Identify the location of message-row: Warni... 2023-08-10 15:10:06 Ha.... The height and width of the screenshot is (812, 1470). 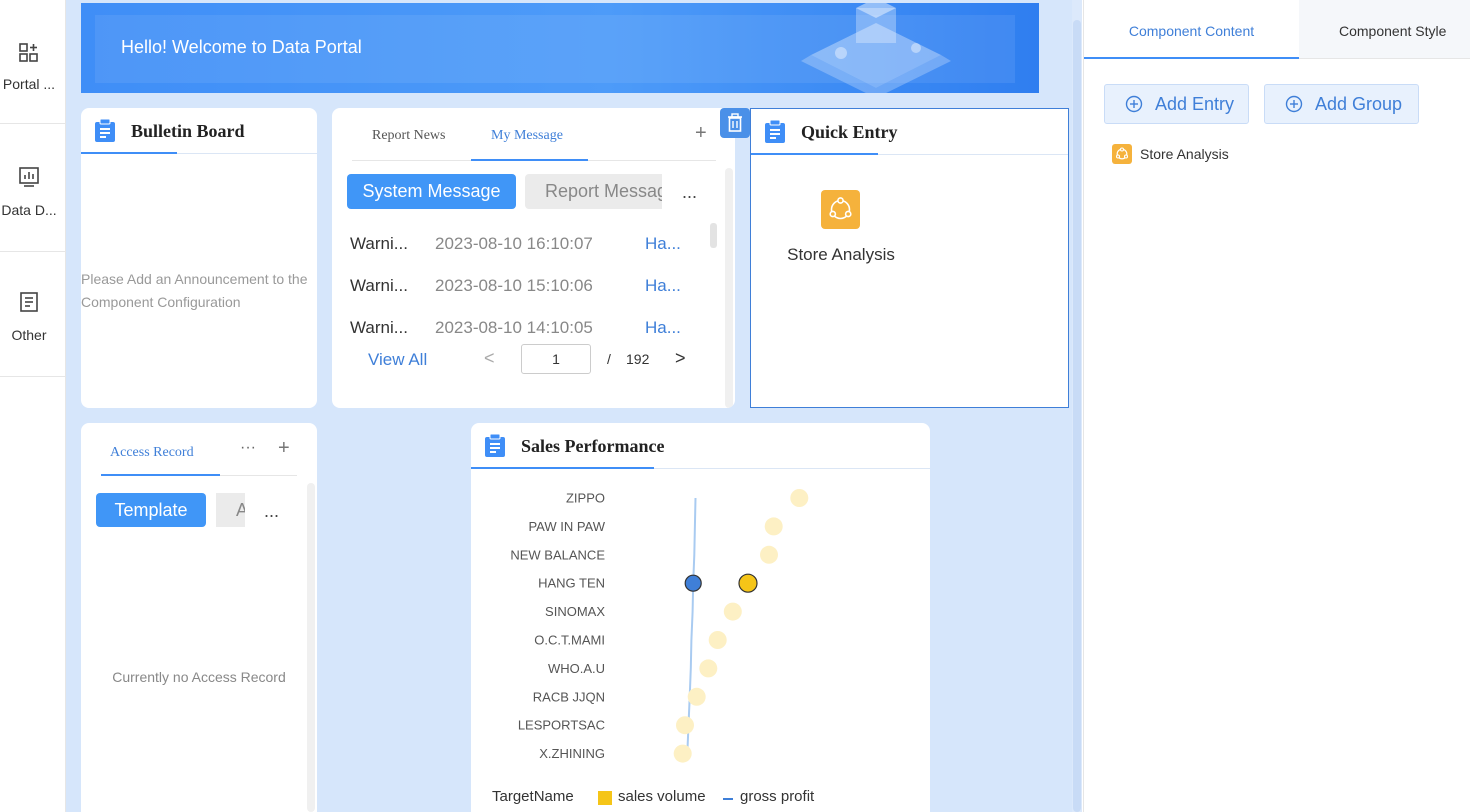
(530, 290).